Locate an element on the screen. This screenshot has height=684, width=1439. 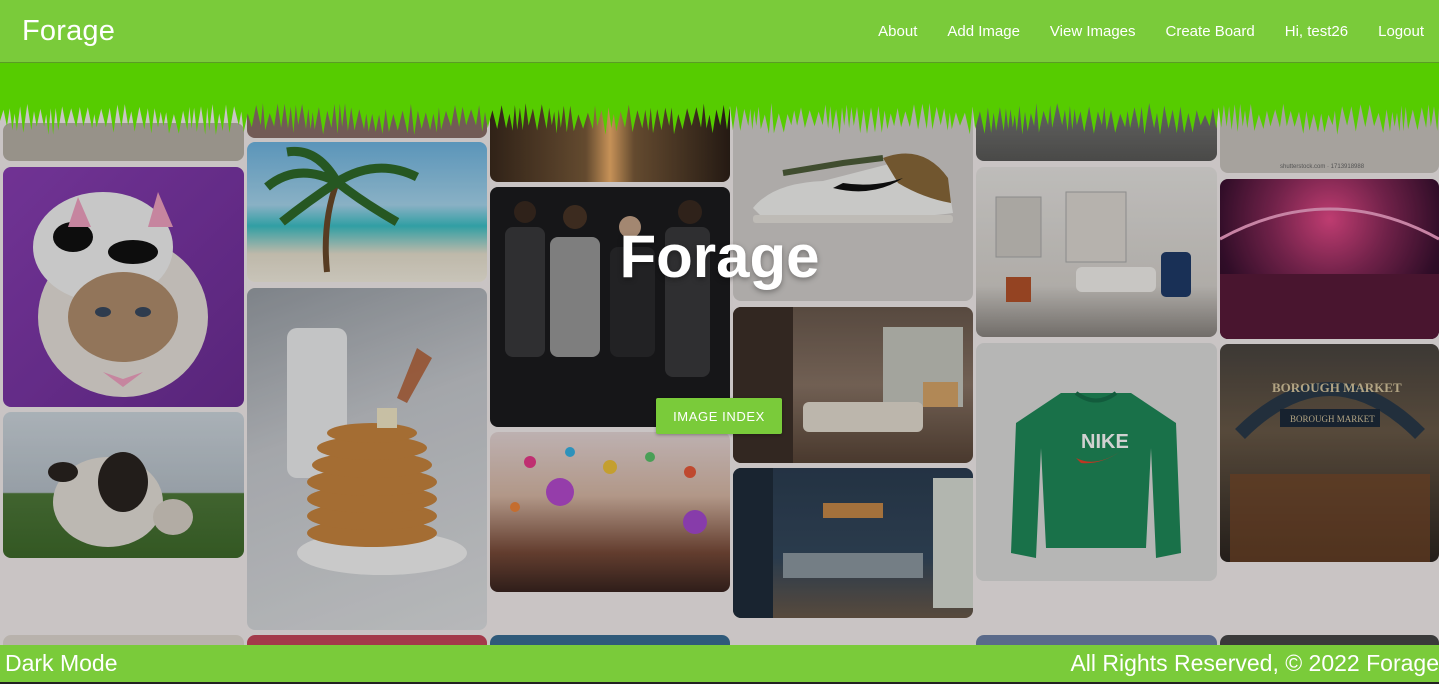
nav-link-logout: Logout is located at coordinates (1393, 31).